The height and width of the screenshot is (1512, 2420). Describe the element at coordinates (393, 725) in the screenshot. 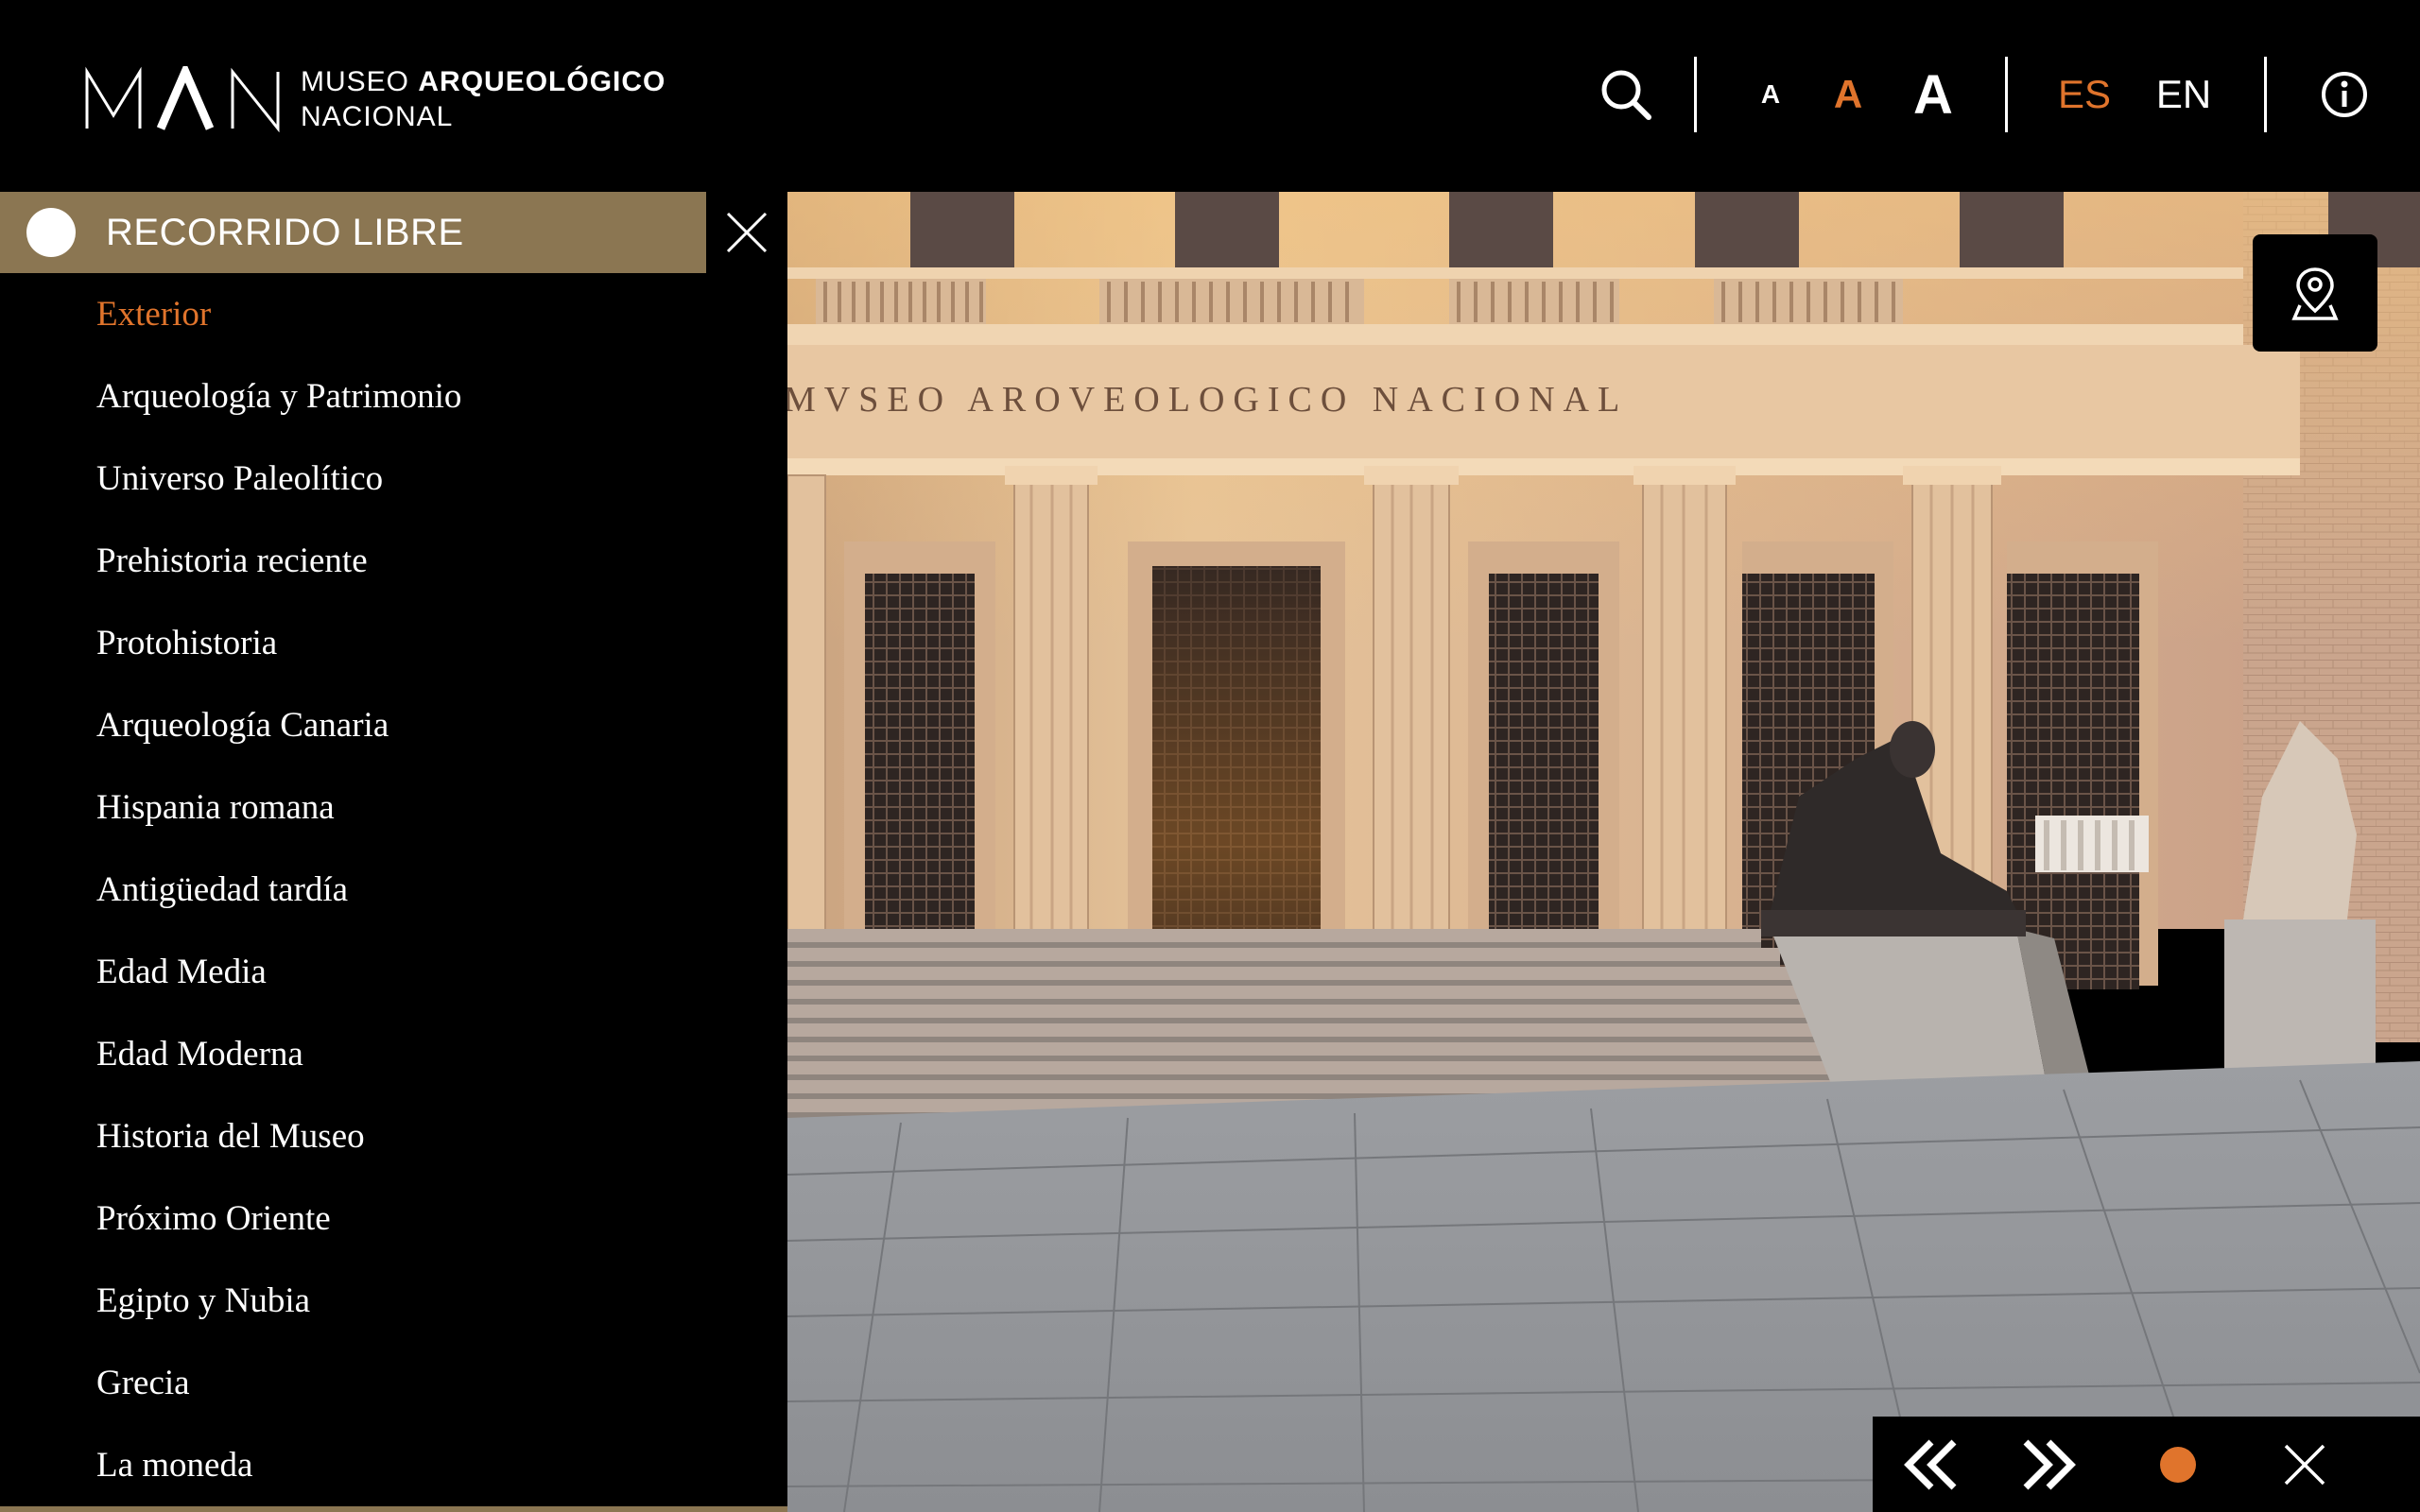

I see `sidebar-item: Arqueología Canaria` at that location.